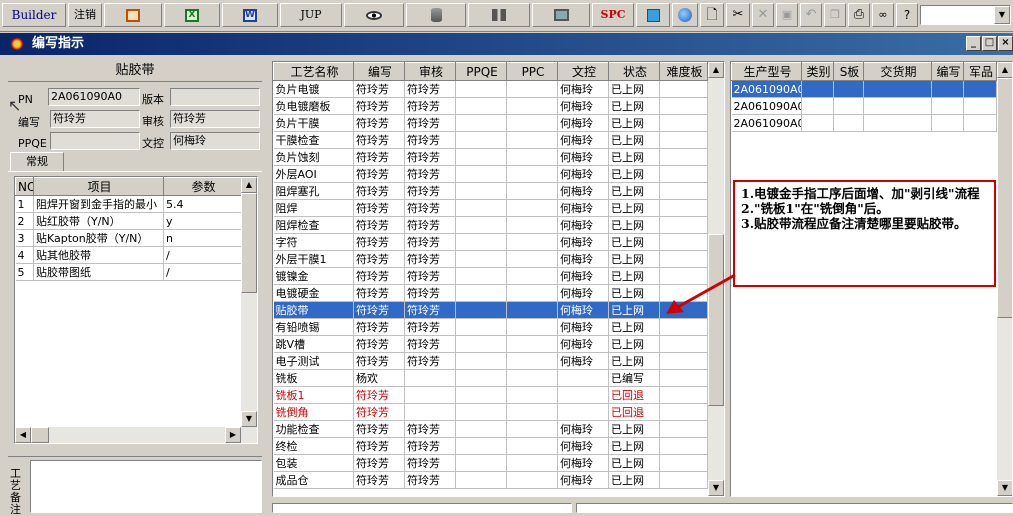 Image resolution: width=1013 pixels, height=516 pixels. I want to click on table-row: 终检 符玲芳 符玲芳 何梅玲 已上网, so click(490, 446).